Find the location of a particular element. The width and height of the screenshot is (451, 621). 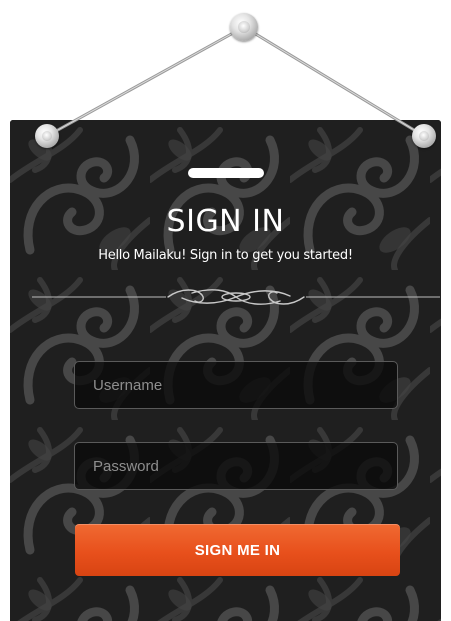

sign-me-in-button: SIGN ME IN is located at coordinates (237, 550).